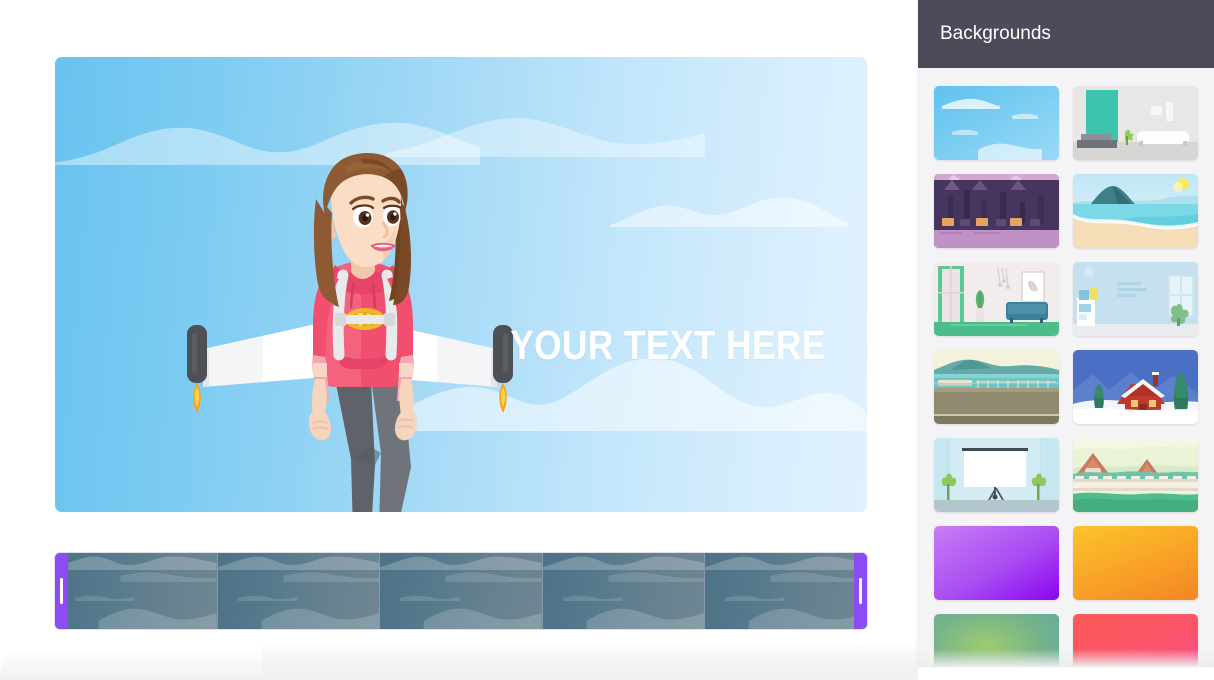 Image resolution: width=1214 pixels, height=680 pixels. I want to click on timeline-frames, so click(461, 591).